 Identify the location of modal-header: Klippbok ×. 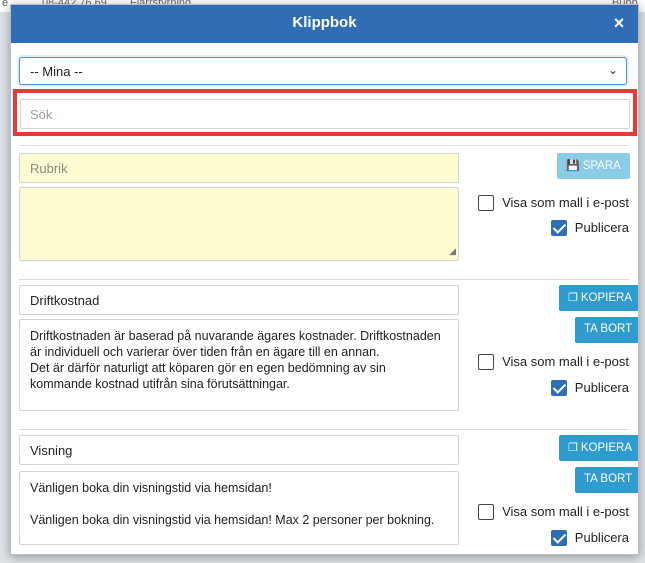
(324, 24).